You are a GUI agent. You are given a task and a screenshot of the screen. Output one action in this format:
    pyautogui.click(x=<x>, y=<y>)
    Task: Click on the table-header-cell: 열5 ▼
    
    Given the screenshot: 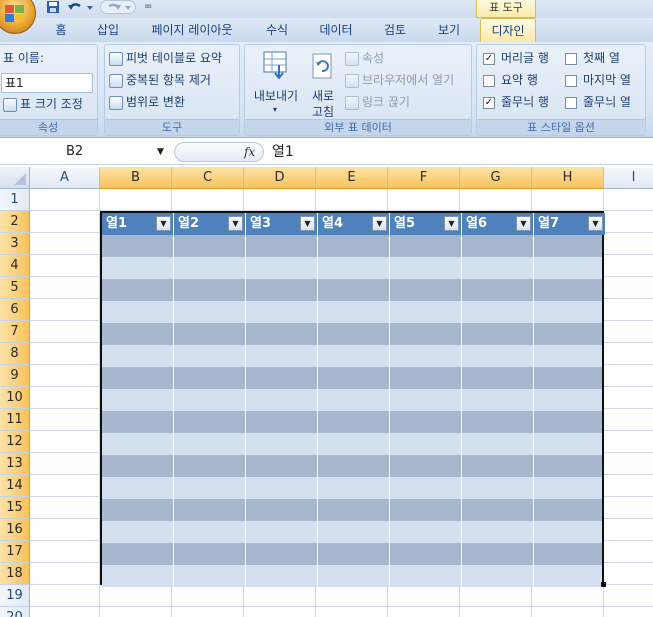 What is the action you would take?
    pyautogui.click(x=426, y=224)
    